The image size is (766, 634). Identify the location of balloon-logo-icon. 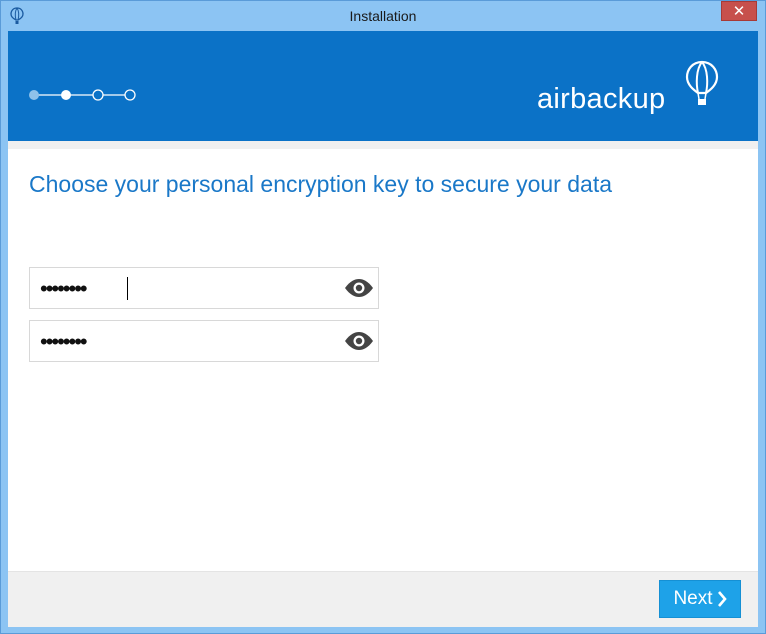
(702, 82).